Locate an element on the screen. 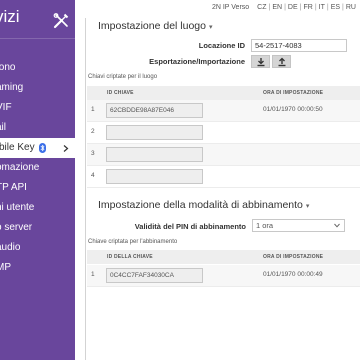 This screenshot has height=360, width=360. content-divider is located at coordinates (85, 189).